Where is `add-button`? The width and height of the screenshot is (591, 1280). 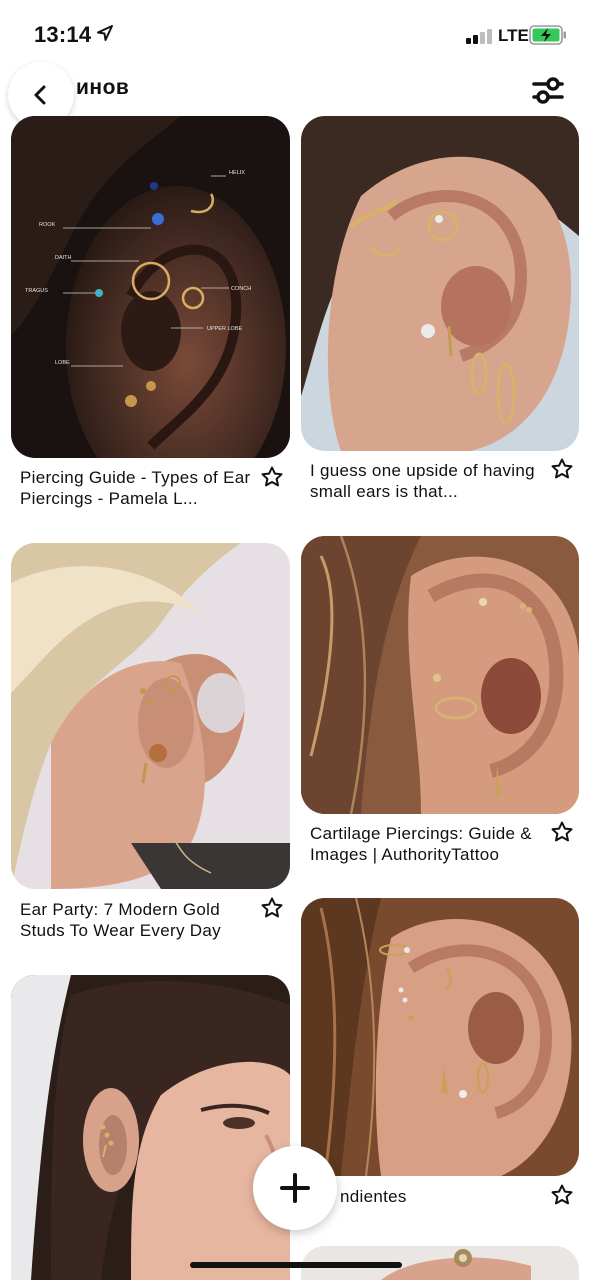
add-button is located at coordinates (295, 1188).